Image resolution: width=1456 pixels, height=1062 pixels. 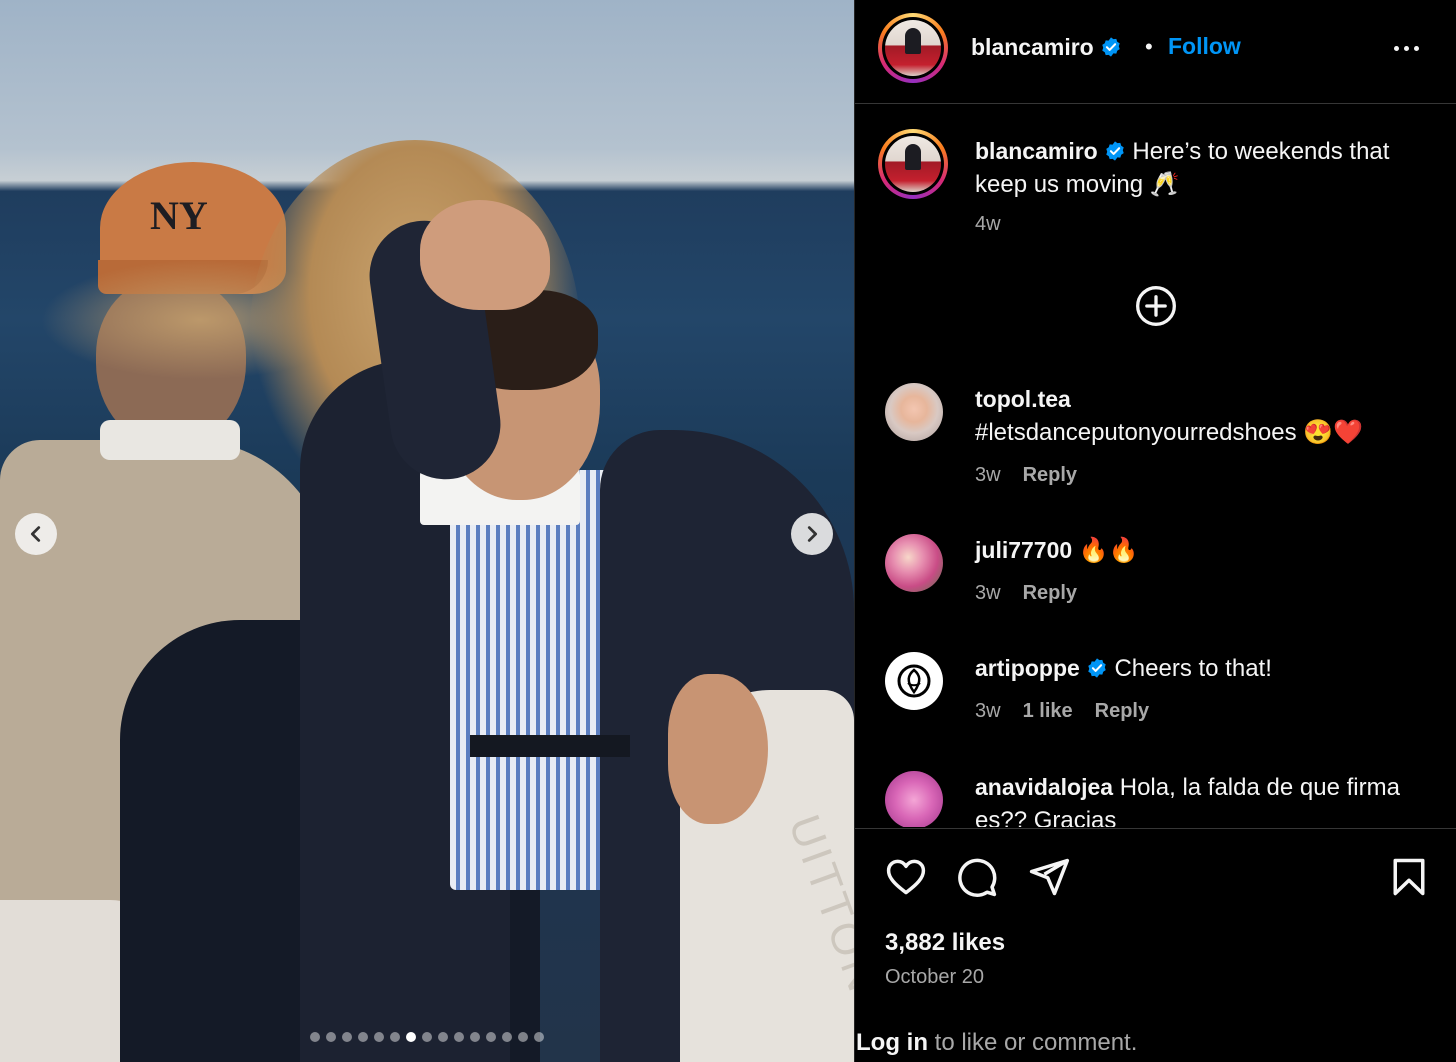 What do you see at coordinates (170, 440) in the screenshot?
I see `man-collar` at bounding box center [170, 440].